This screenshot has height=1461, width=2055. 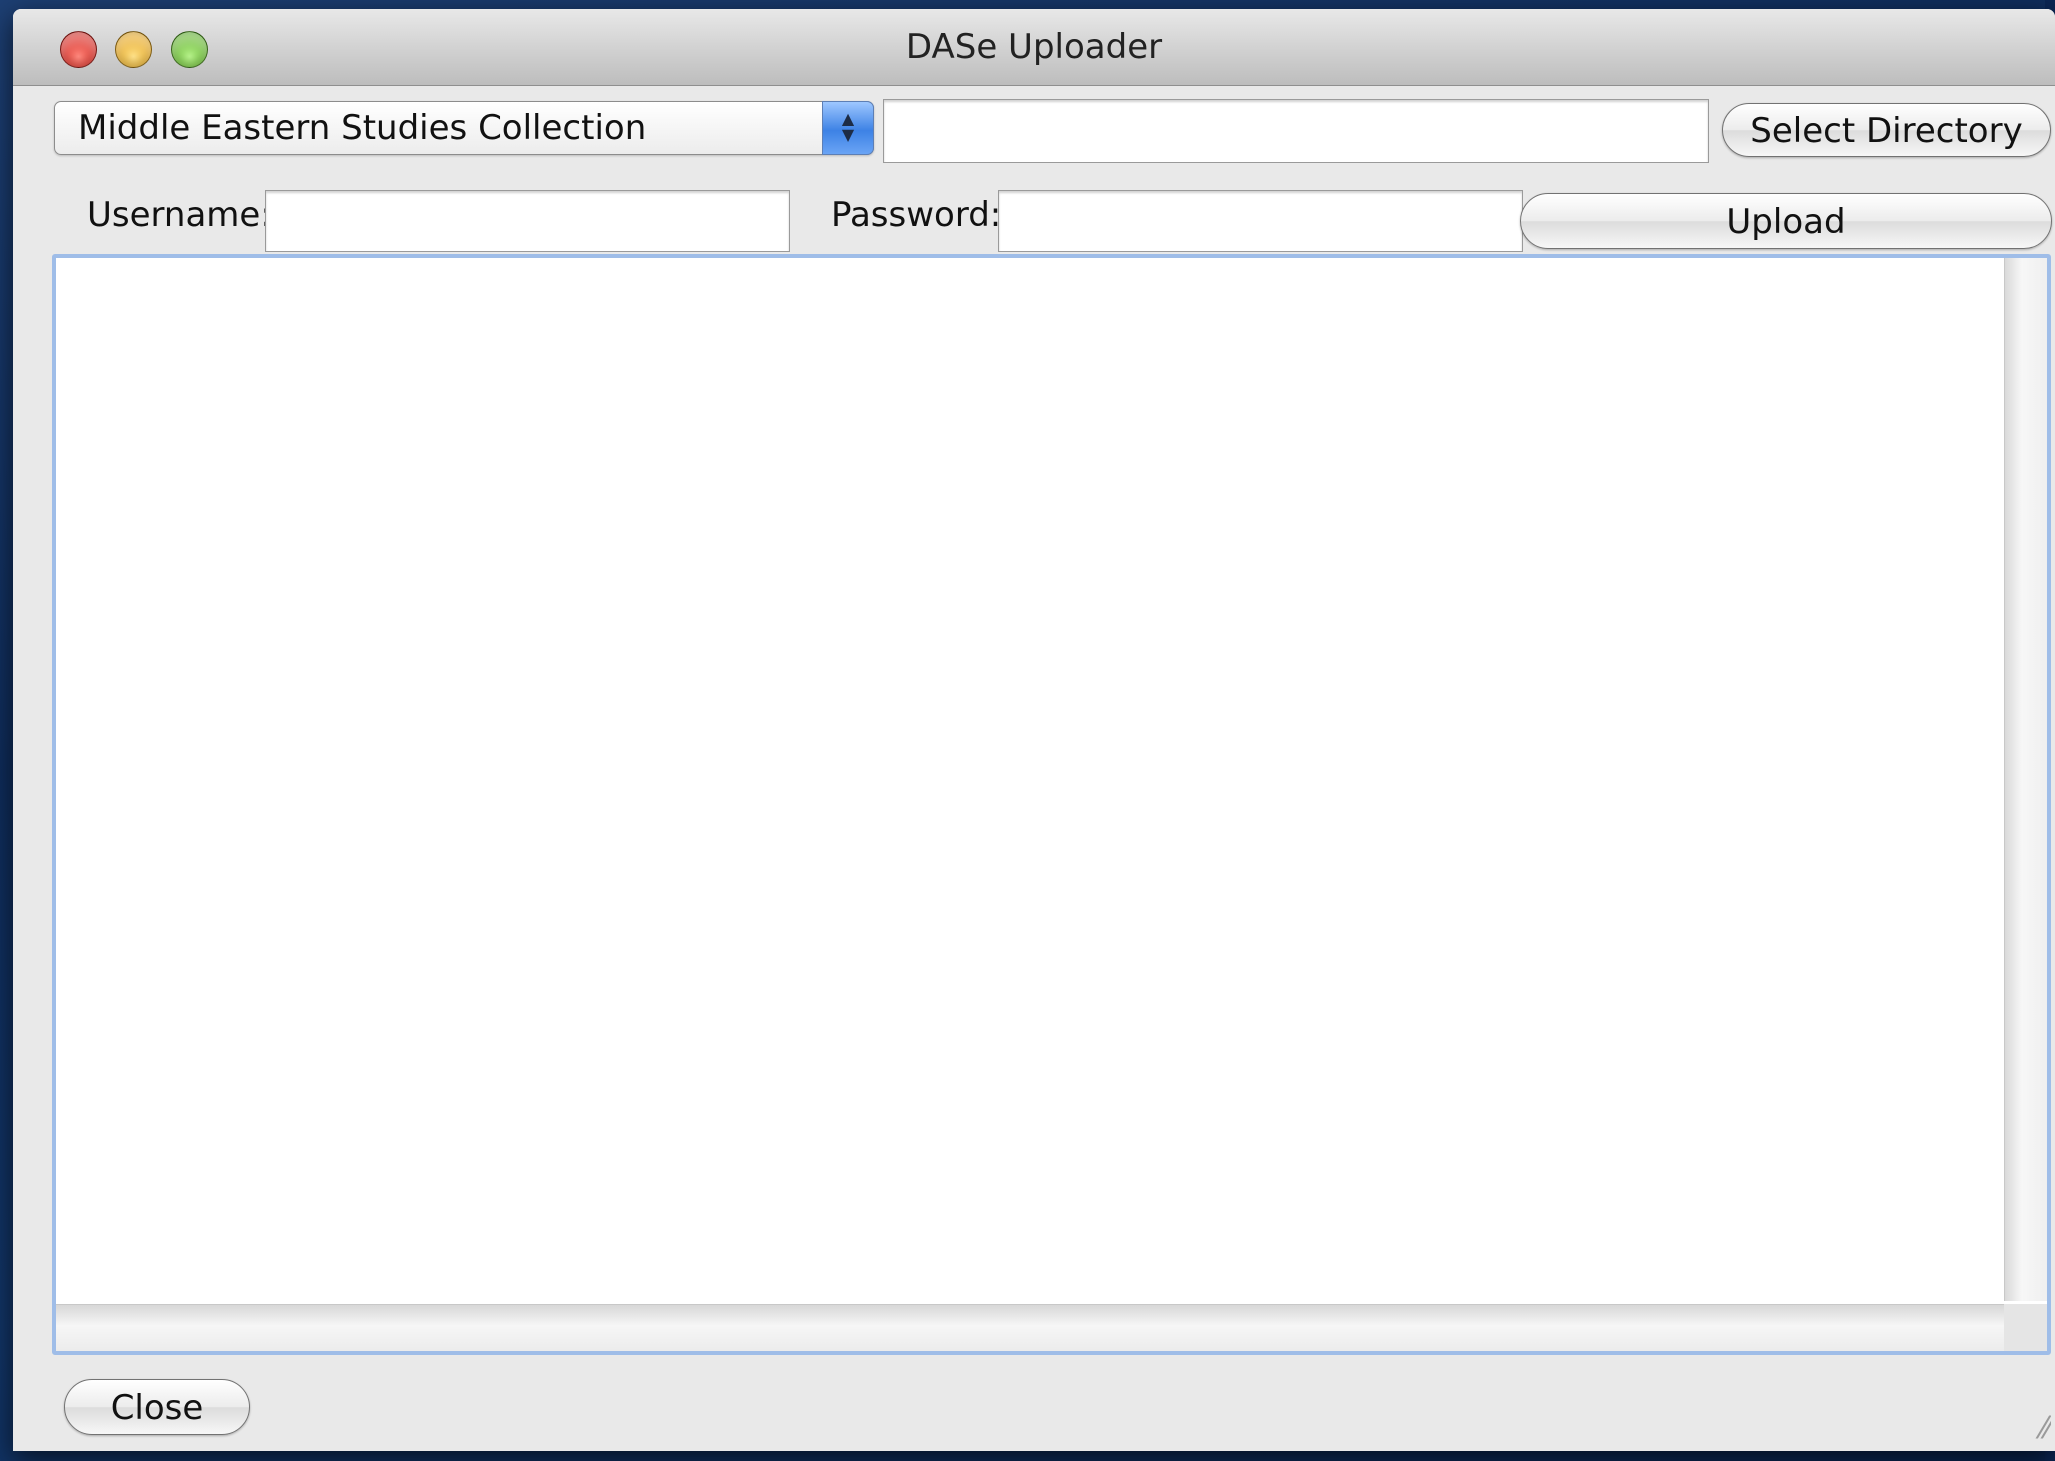 I want to click on upload-button: Upload, so click(x=1786, y=221).